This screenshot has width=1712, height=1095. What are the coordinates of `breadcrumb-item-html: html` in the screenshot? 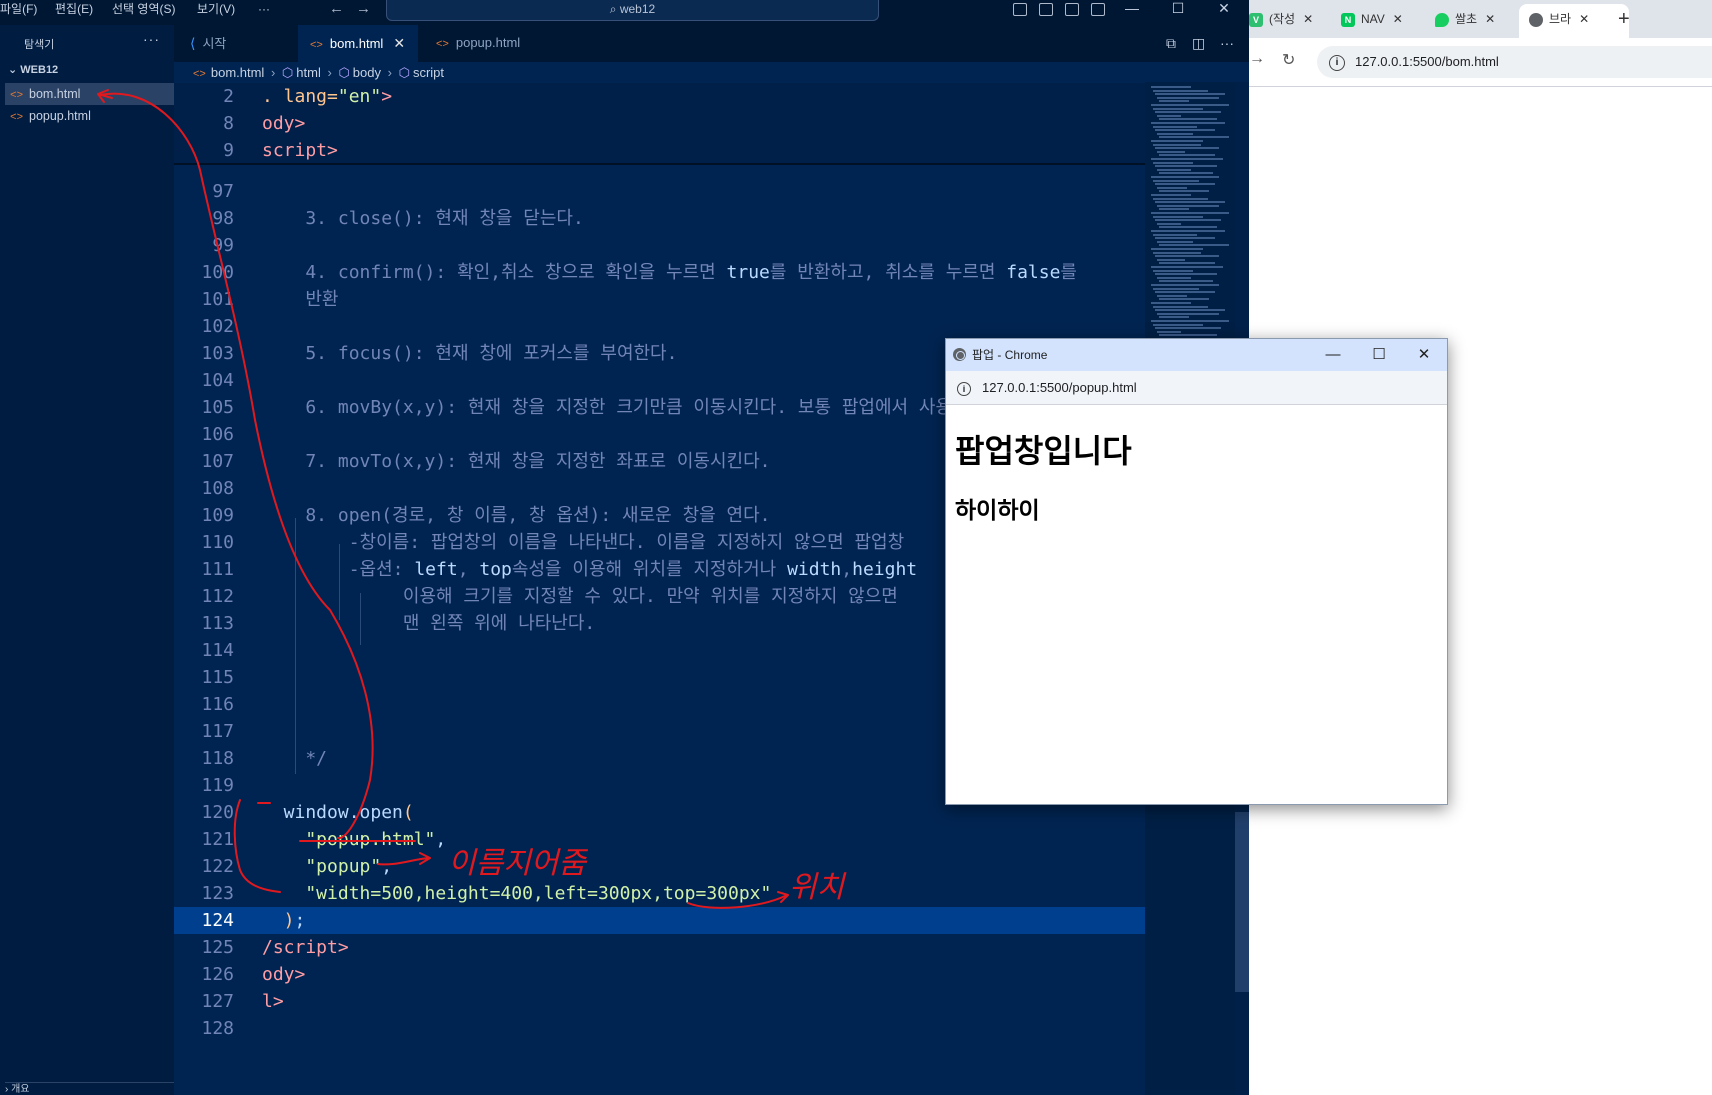 It's located at (308, 72).